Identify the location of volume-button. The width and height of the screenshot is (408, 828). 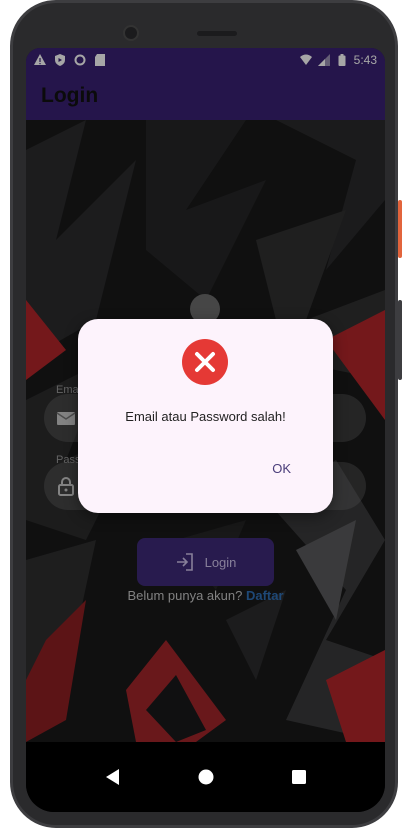
(400, 340).